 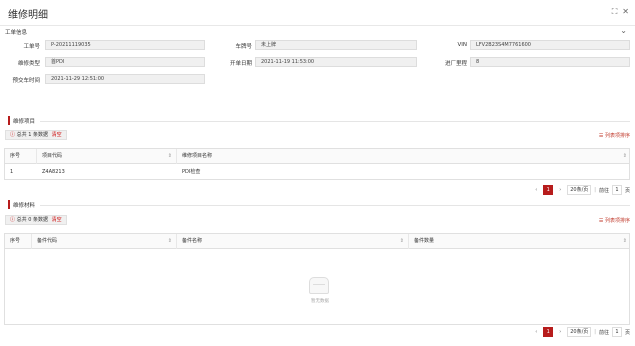 I want to click on parts-clear-link: 清空, so click(x=57, y=220).